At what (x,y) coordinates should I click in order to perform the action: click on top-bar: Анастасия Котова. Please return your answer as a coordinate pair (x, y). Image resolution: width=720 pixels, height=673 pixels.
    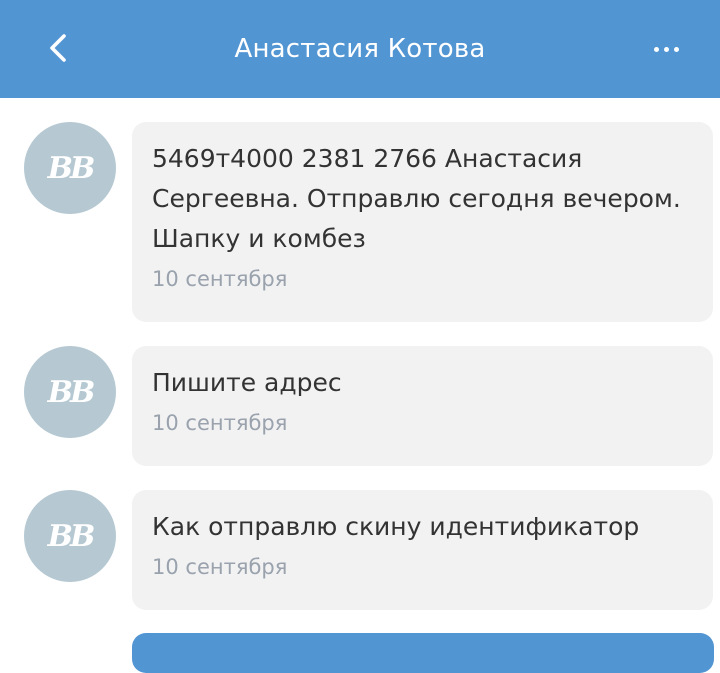
    Looking at the image, I should click on (360, 49).